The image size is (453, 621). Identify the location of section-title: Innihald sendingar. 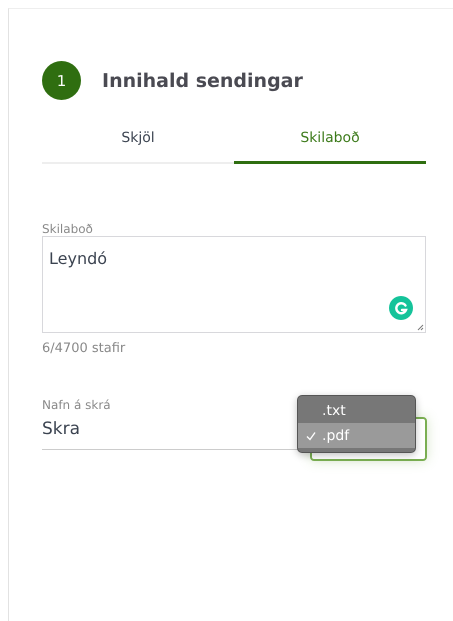
(202, 81).